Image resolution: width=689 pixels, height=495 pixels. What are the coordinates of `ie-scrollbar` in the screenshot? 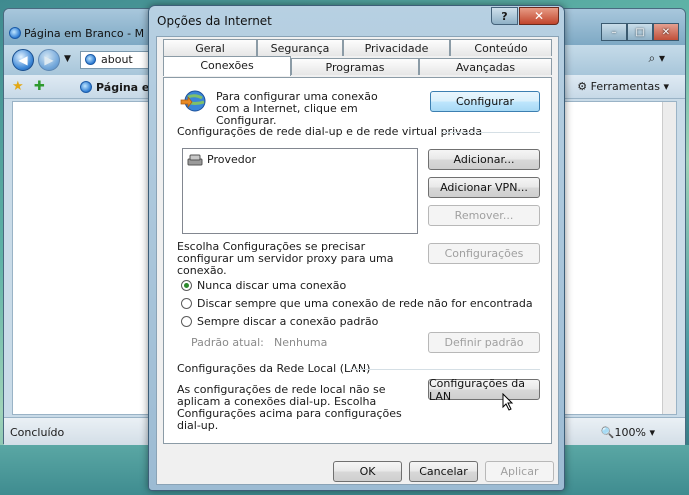 It's located at (669, 258).